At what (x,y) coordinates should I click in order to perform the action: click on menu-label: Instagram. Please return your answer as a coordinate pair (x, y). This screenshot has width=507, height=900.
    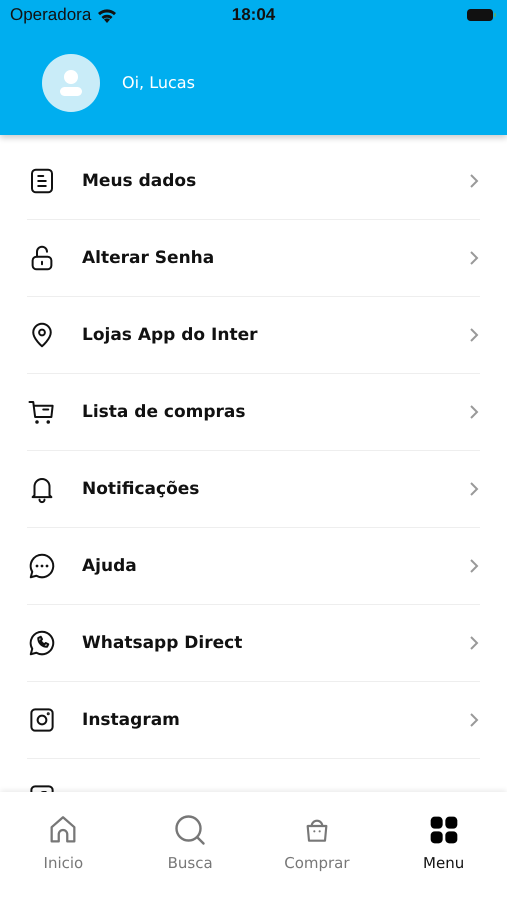
    Looking at the image, I should click on (131, 720).